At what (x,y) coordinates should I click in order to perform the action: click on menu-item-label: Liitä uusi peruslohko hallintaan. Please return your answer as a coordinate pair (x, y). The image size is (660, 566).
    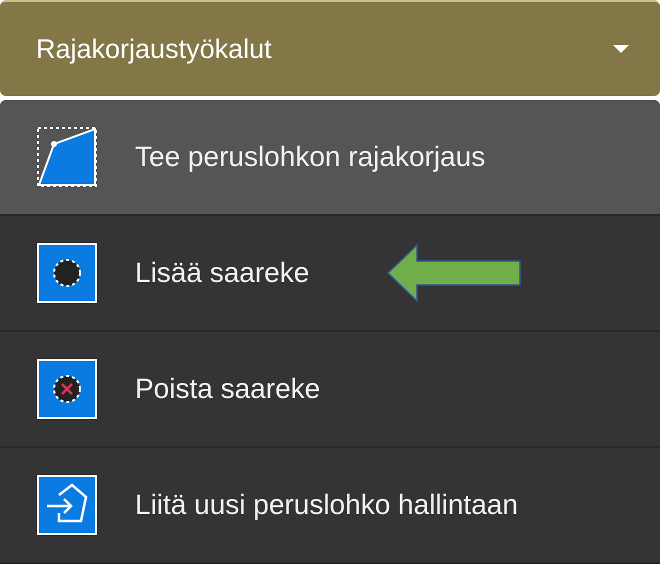
    Looking at the image, I should click on (326, 505).